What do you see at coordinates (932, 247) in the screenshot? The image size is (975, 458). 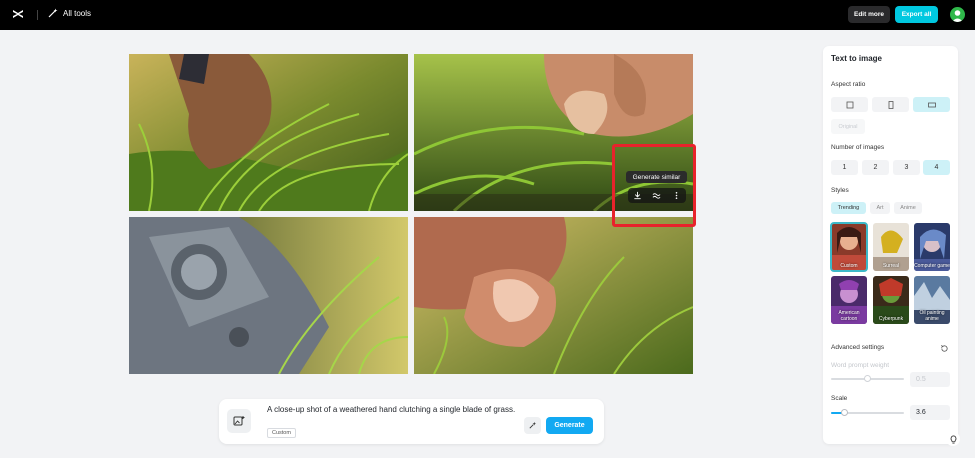 I see `style-computer-game: Computer game` at bounding box center [932, 247].